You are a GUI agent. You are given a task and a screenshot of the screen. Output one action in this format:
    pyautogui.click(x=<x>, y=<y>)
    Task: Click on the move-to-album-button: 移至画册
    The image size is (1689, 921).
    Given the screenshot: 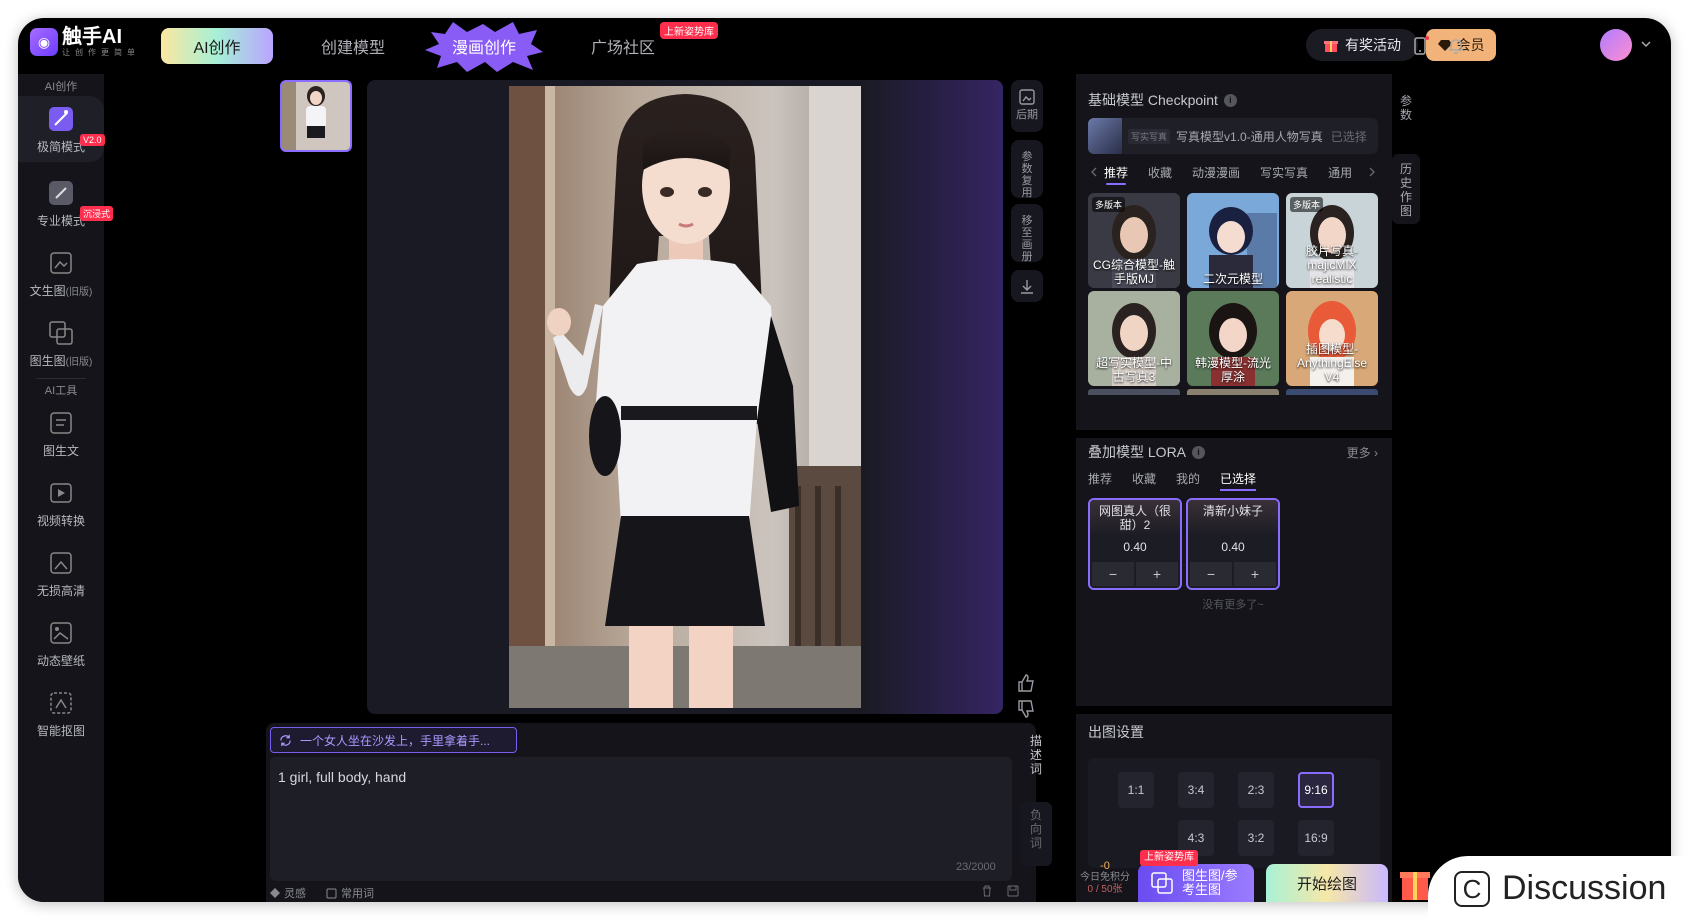 What is the action you would take?
    pyautogui.click(x=1027, y=233)
    